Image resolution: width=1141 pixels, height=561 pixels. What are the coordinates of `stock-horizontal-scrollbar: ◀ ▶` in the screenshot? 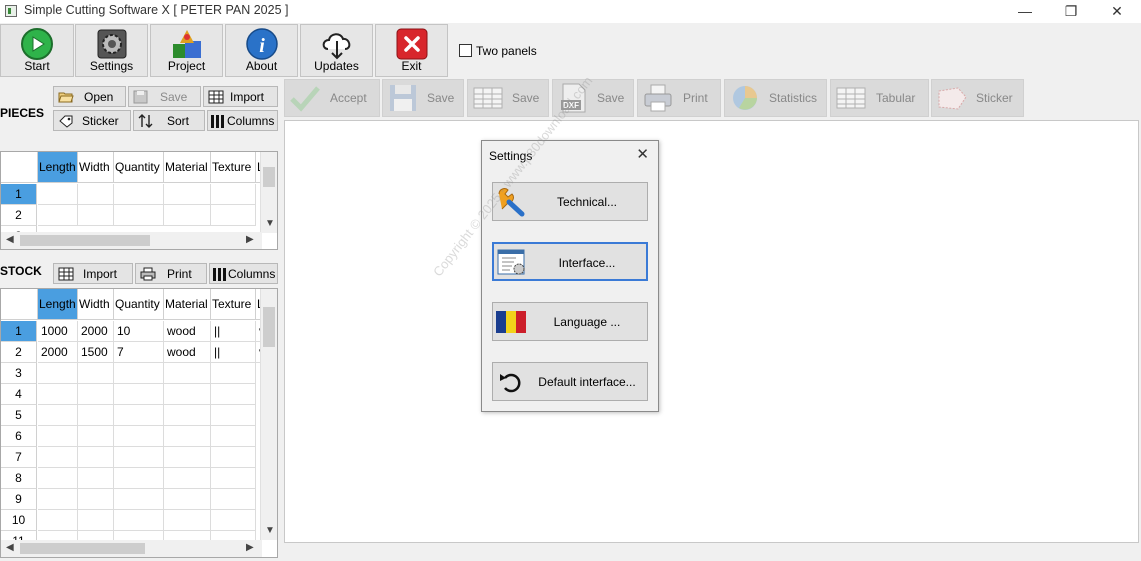 It's located at (131, 548).